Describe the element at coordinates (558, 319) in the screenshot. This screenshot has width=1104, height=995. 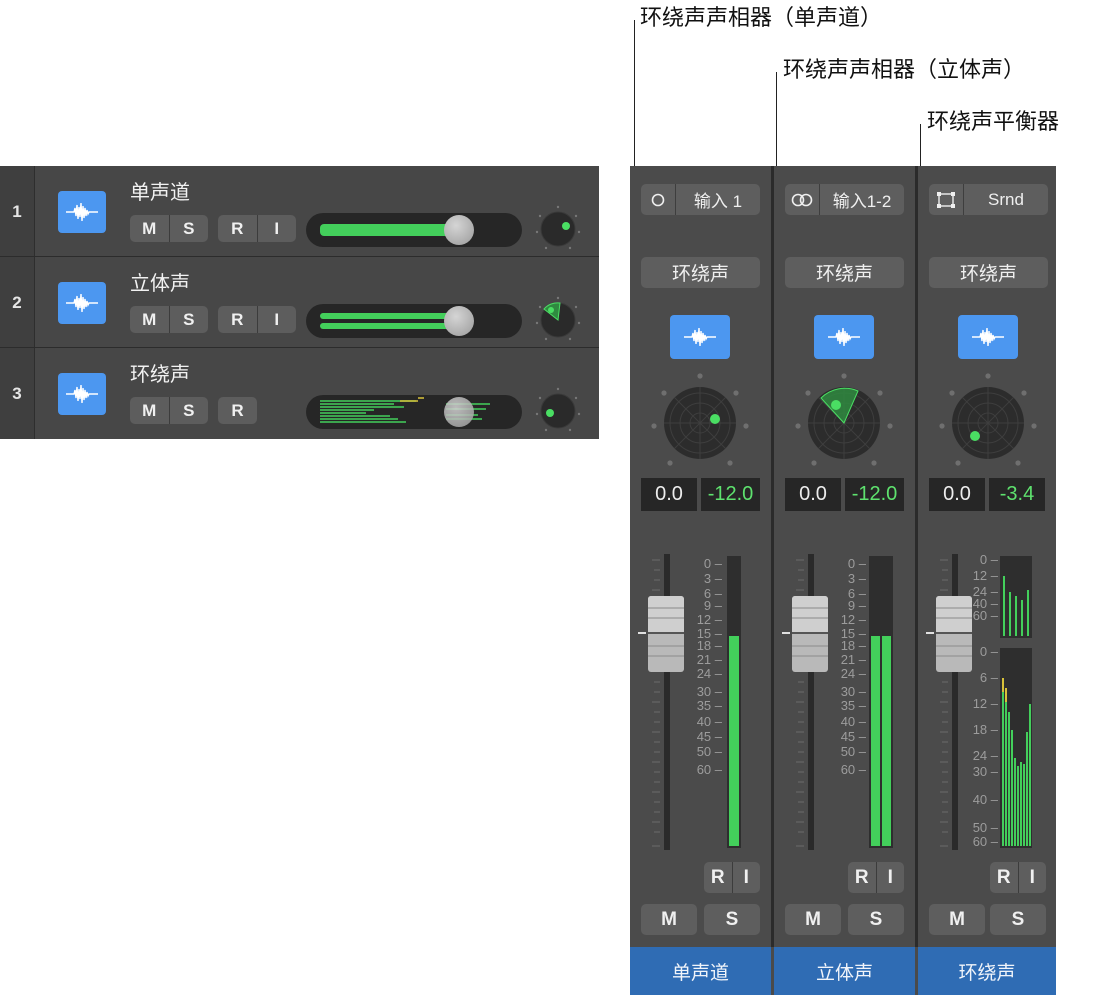
I see `surround-pan-knob` at that location.